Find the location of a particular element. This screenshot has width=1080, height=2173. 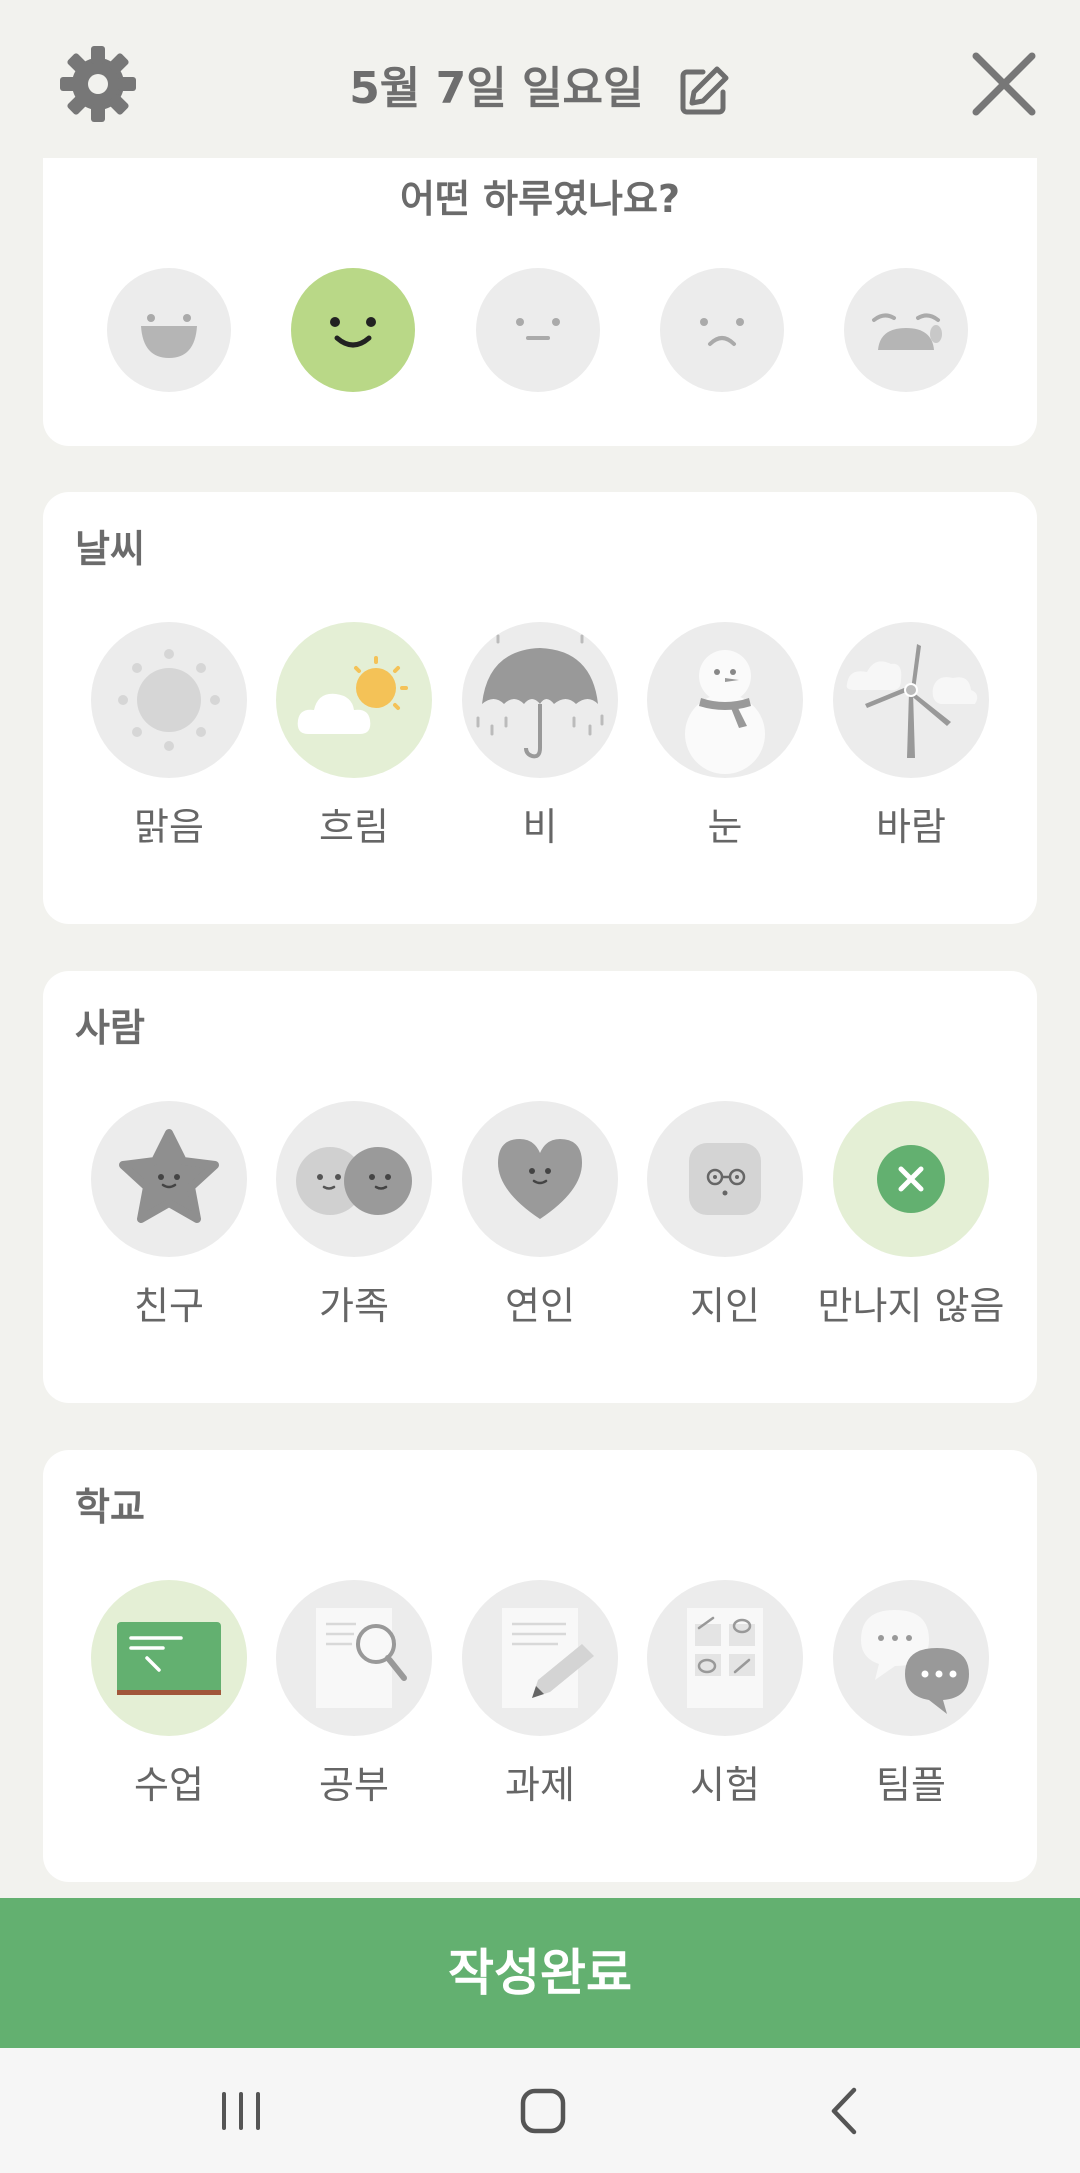

cloud-sun-icon is located at coordinates (352, 695).